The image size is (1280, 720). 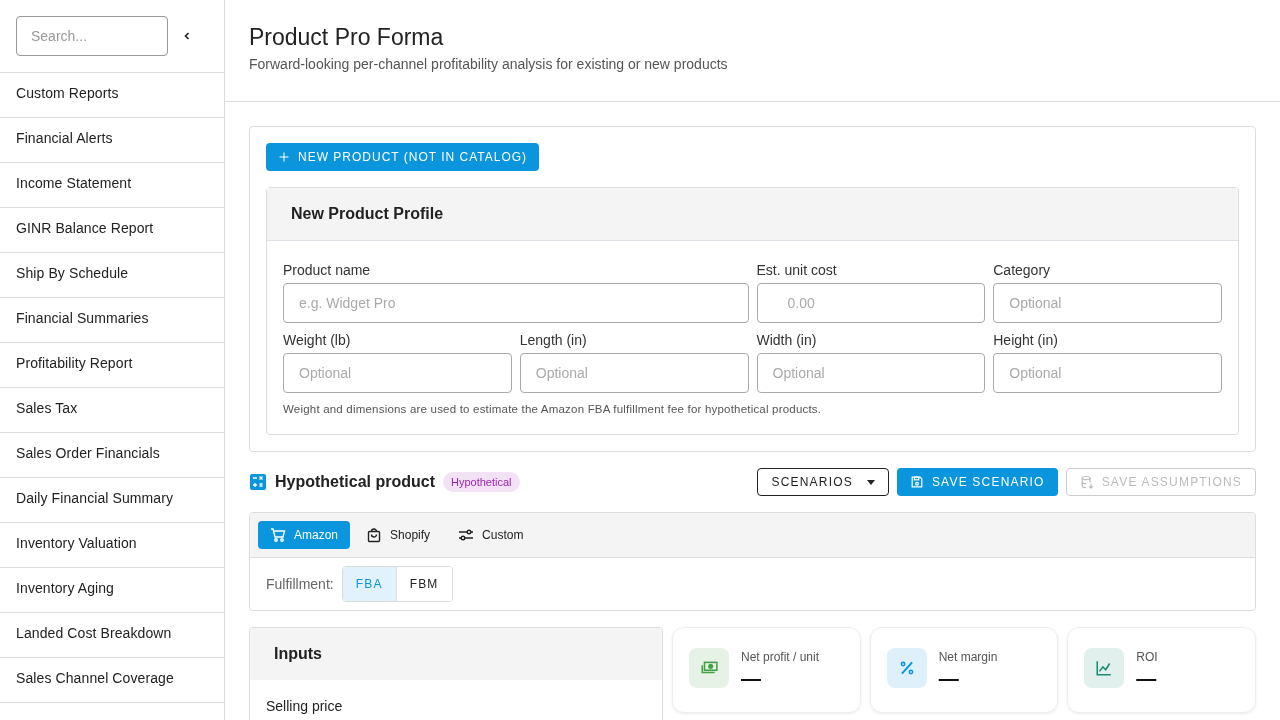 I want to click on channel-tab: Custom, so click(x=491, y=535).